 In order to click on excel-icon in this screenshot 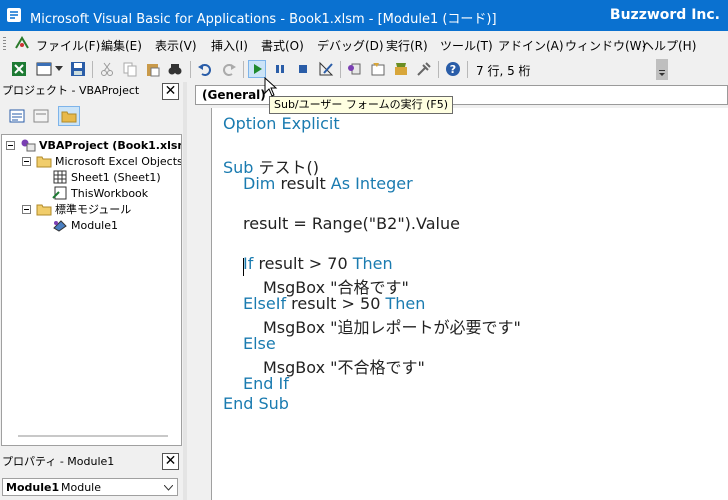, I will do `click(19, 69)`.